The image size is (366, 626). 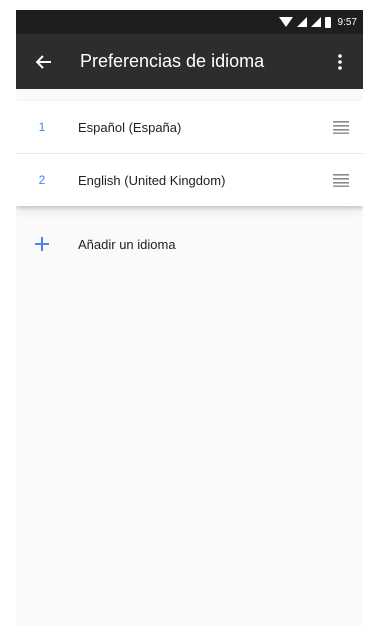 What do you see at coordinates (172, 61) in the screenshot?
I see `page-title: Preferencias de idioma` at bounding box center [172, 61].